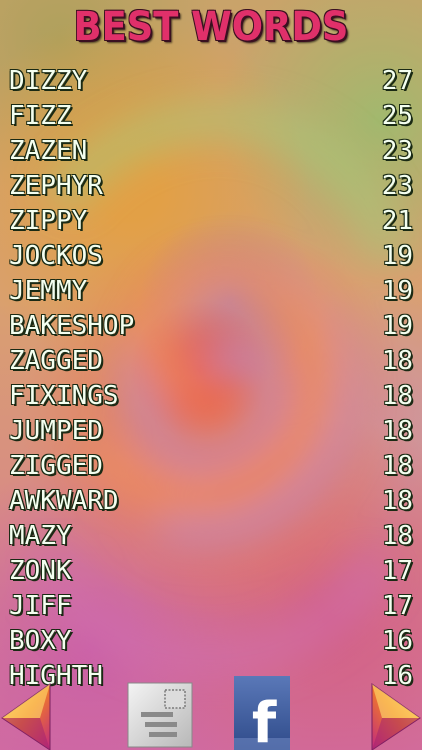  I want to click on list-item: BOXY 16, so click(211, 641).